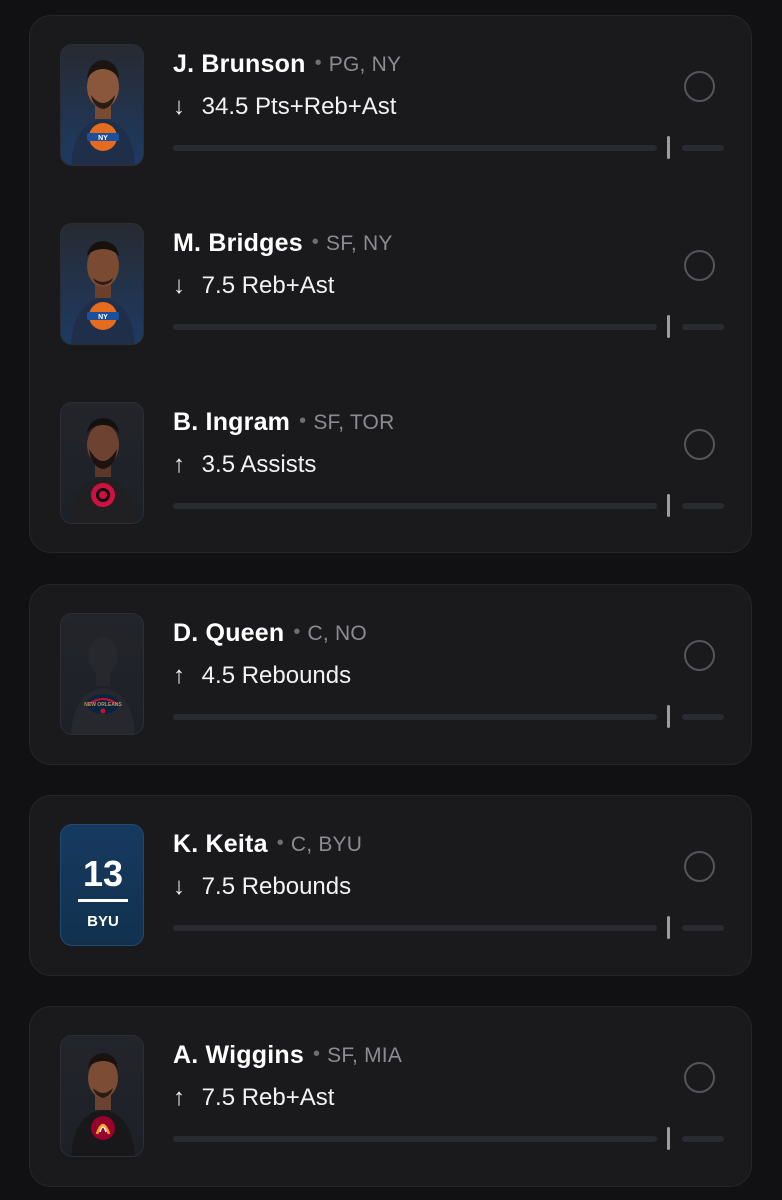 The image size is (782, 1200). I want to click on svg-text: NEW ORLEANS, so click(103, 705).